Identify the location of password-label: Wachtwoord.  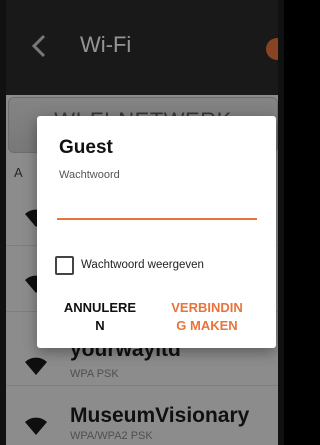
(89, 175).